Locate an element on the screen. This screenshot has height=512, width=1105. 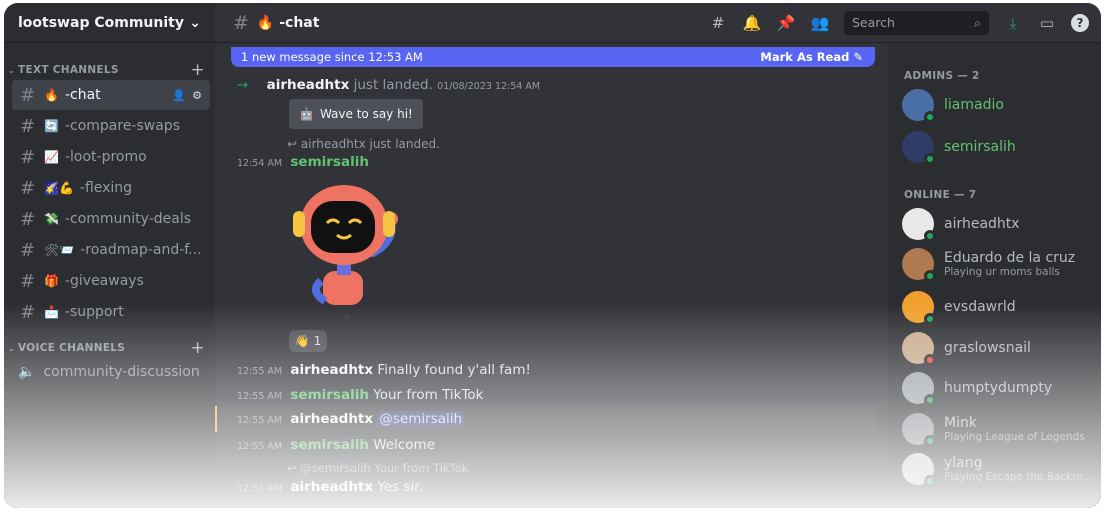
reply-text: airheadhtx just landed. is located at coordinates (370, 144).